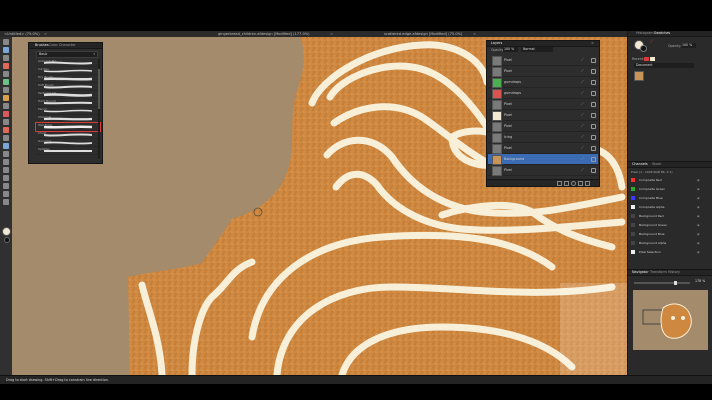  Describe the element at coordinates (42, 45) in the screenshot. I see `tab-brushes: Brushes` at that location.